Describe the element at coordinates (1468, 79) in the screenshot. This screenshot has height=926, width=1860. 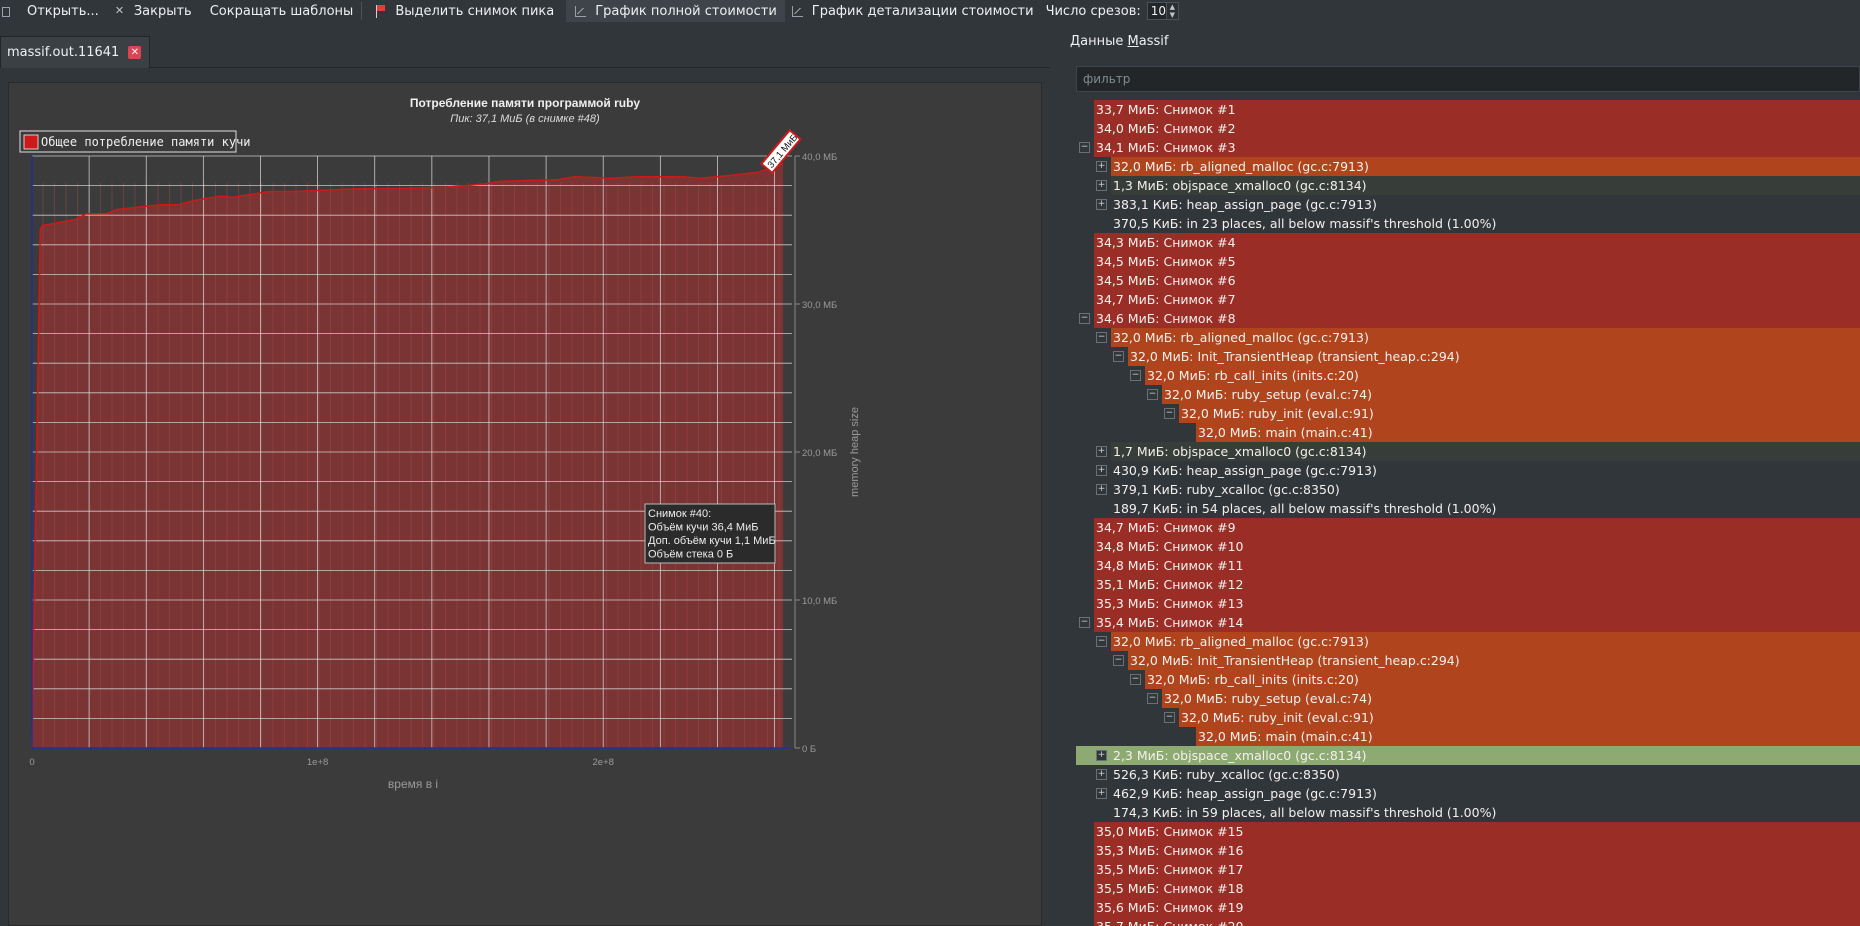
I see `filter-input: фильтр` at that location.